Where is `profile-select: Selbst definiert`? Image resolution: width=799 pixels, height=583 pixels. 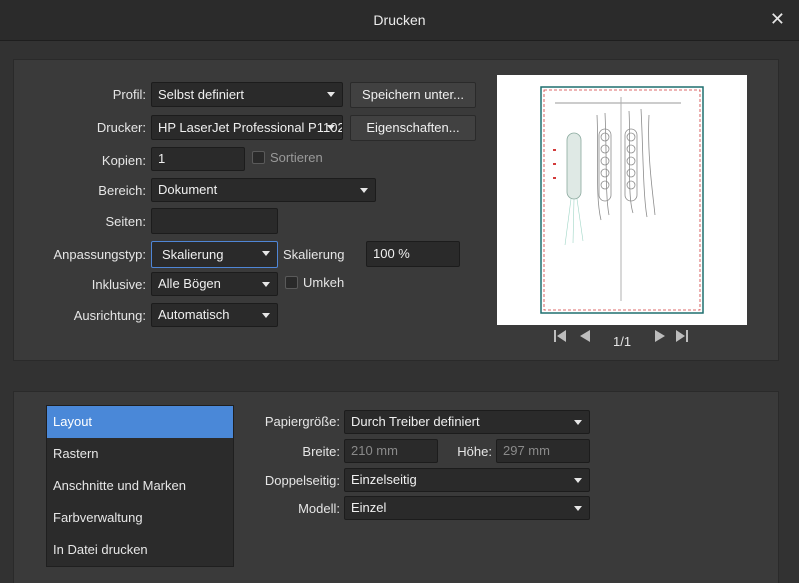
profile-select: Selbst definiert is located at coordinates (247, 94).